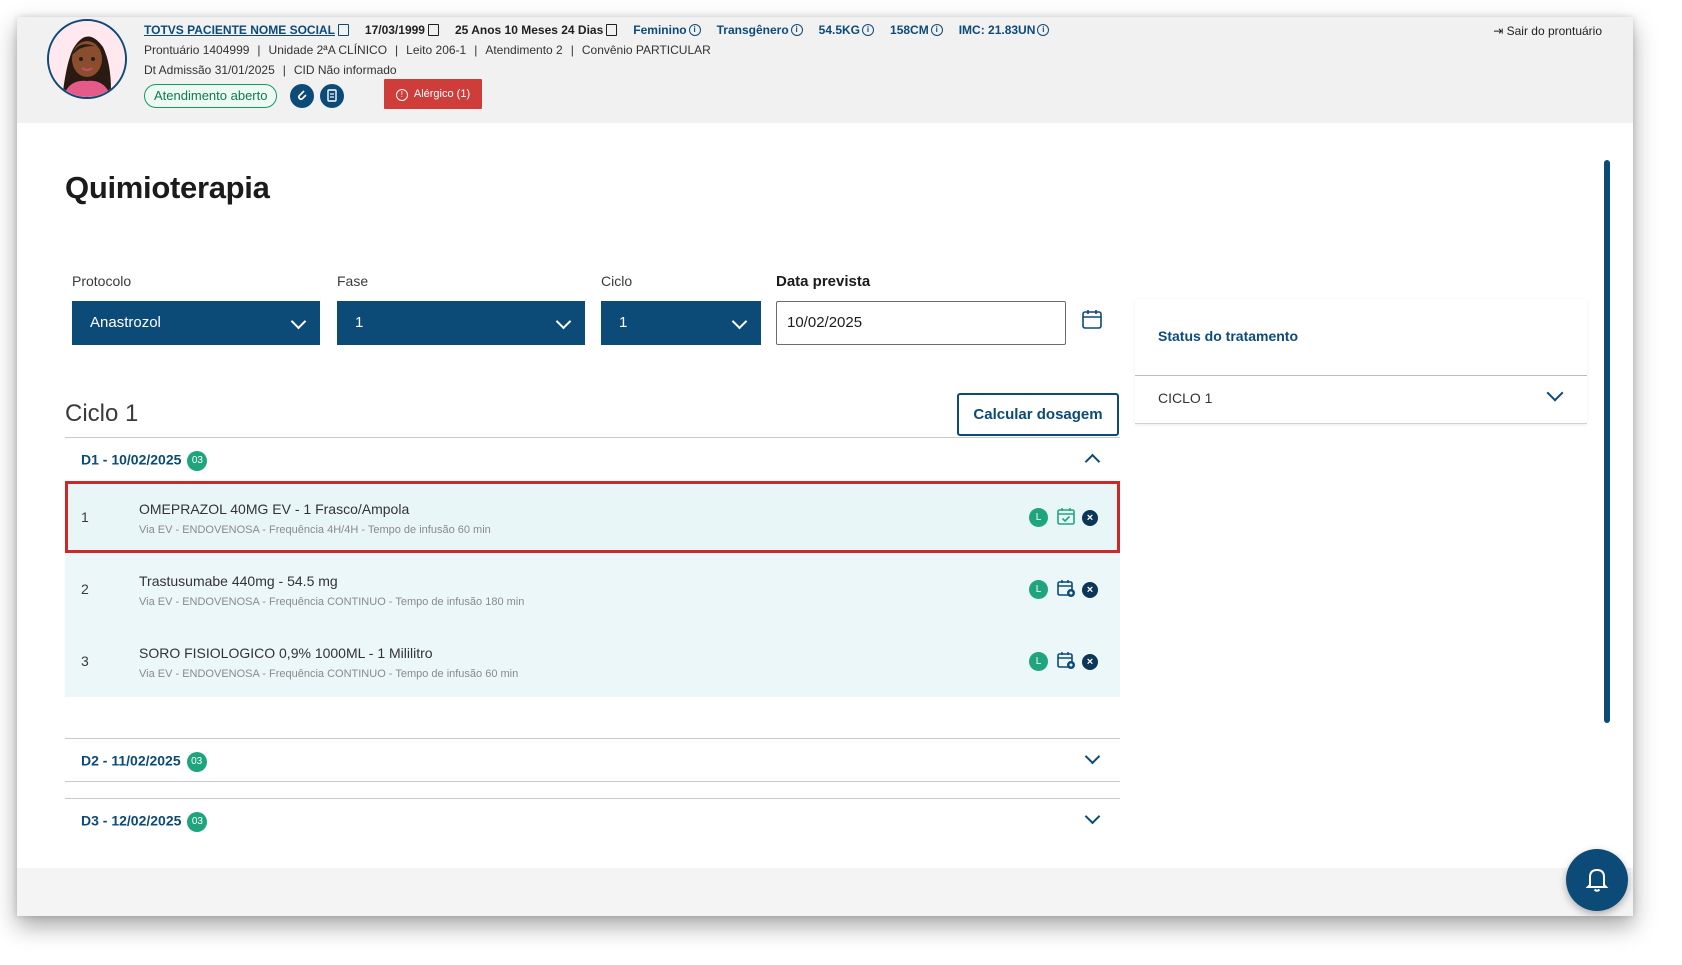  I want to click on ciclo-label: Ciclo, so click(617, 281).